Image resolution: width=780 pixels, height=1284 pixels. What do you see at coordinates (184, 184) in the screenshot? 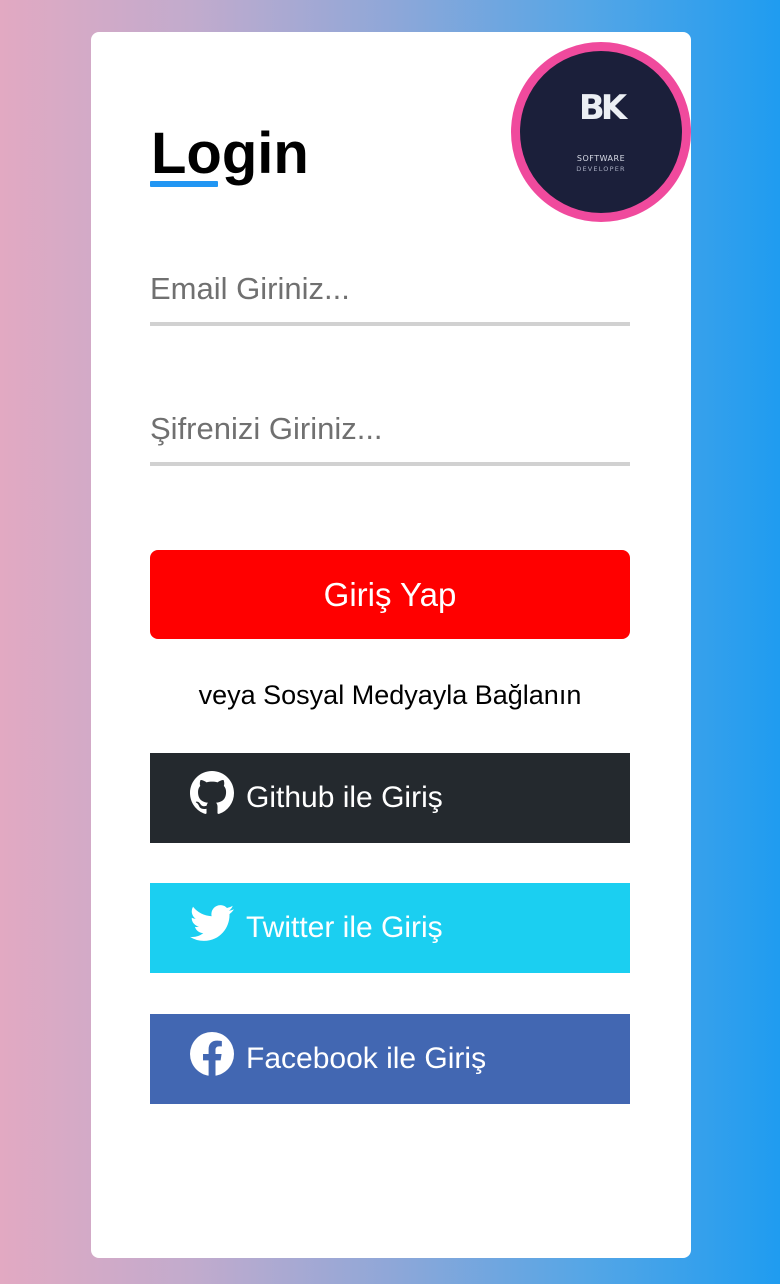
I see `title-underline` at bounding box center [184, 184].